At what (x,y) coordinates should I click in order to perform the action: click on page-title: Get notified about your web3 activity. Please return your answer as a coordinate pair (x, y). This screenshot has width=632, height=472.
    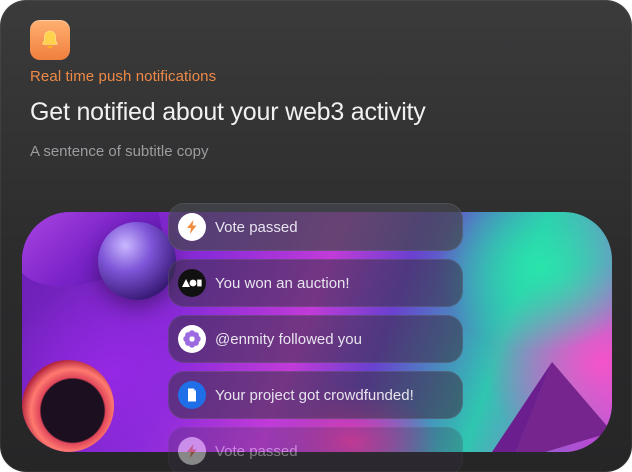
    Looking at the image, I should click on (228, 112).